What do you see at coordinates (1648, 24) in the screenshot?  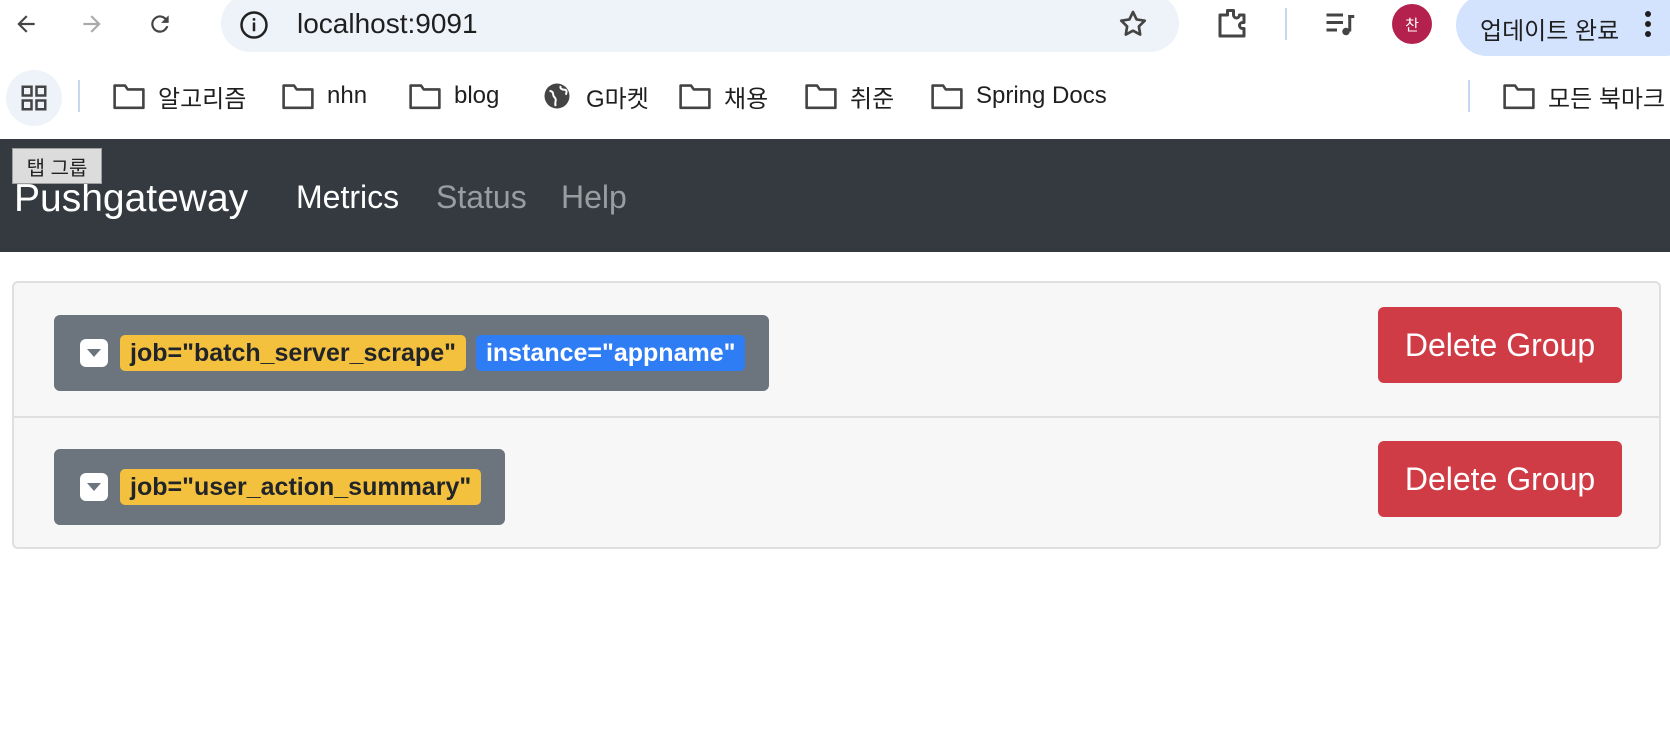 I see `more-menu-icon` at bounding box center [1648, 24].